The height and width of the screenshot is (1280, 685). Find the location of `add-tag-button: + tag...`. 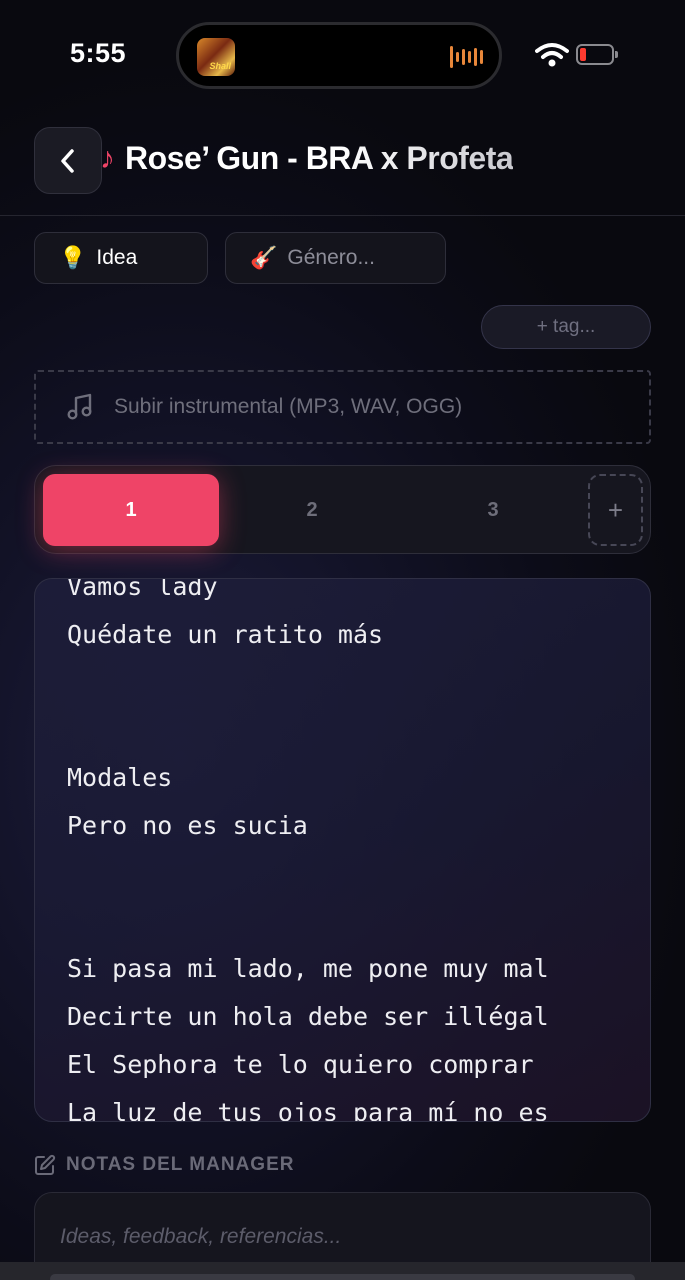

add-tag-button: + tag... is located at coordinates (566, 327).